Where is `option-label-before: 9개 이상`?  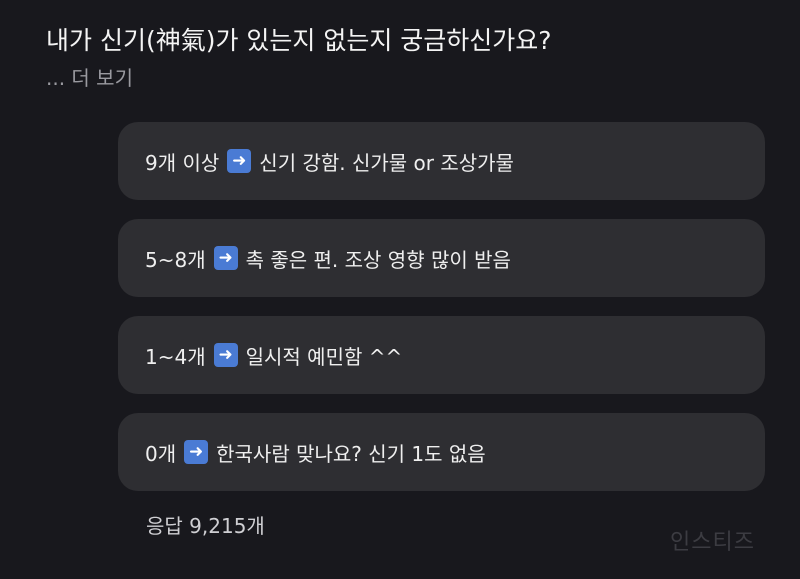 option-label-before: 9개 이상 is located at coordinates (182, 162).